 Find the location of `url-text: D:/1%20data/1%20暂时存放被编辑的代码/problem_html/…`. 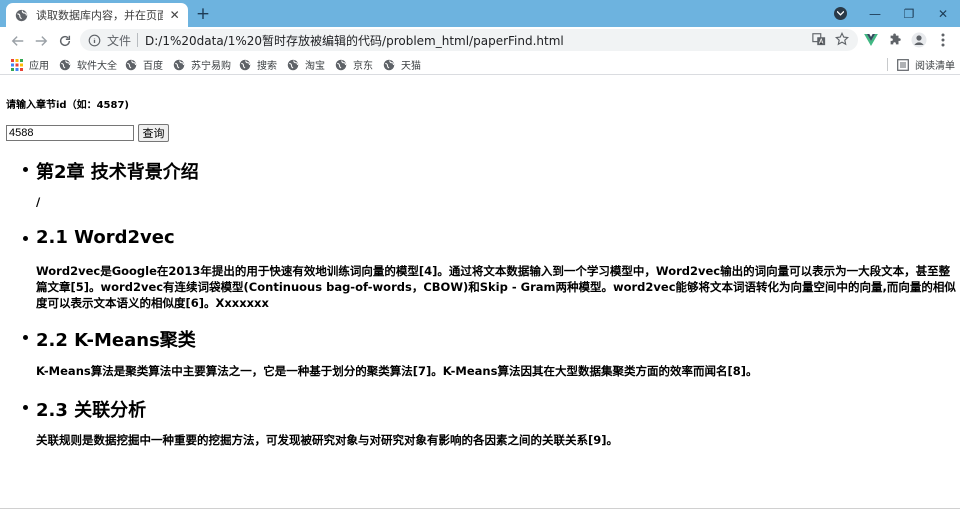

url-text: D:/1%20data/1%20暂时存放被编辑的代码/problem_html/… is located at coordinates (354, 40).